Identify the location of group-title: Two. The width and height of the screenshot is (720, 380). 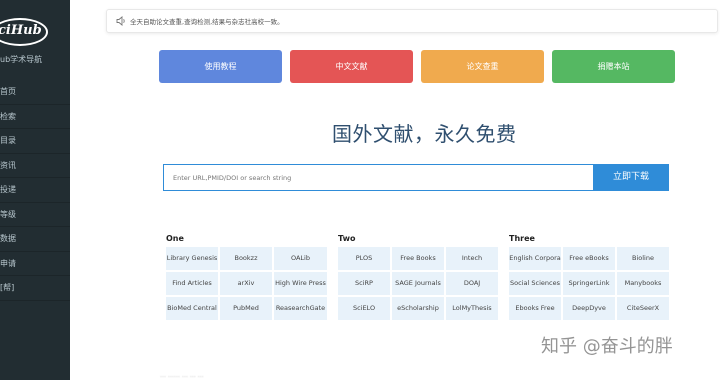
(347, 238).